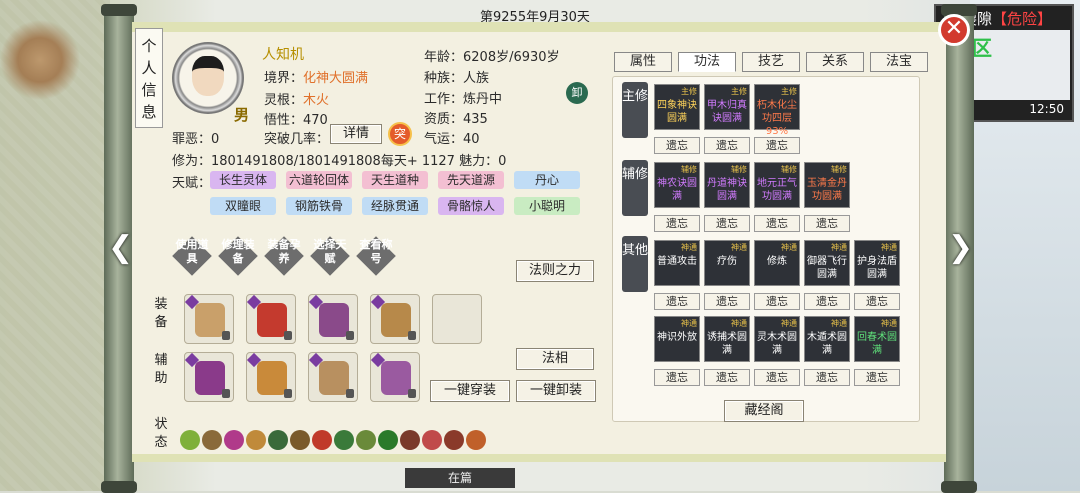 This screenshot has width=1080, height=493. I want to click on unload-job-icon: 卸, so click(577, 93).